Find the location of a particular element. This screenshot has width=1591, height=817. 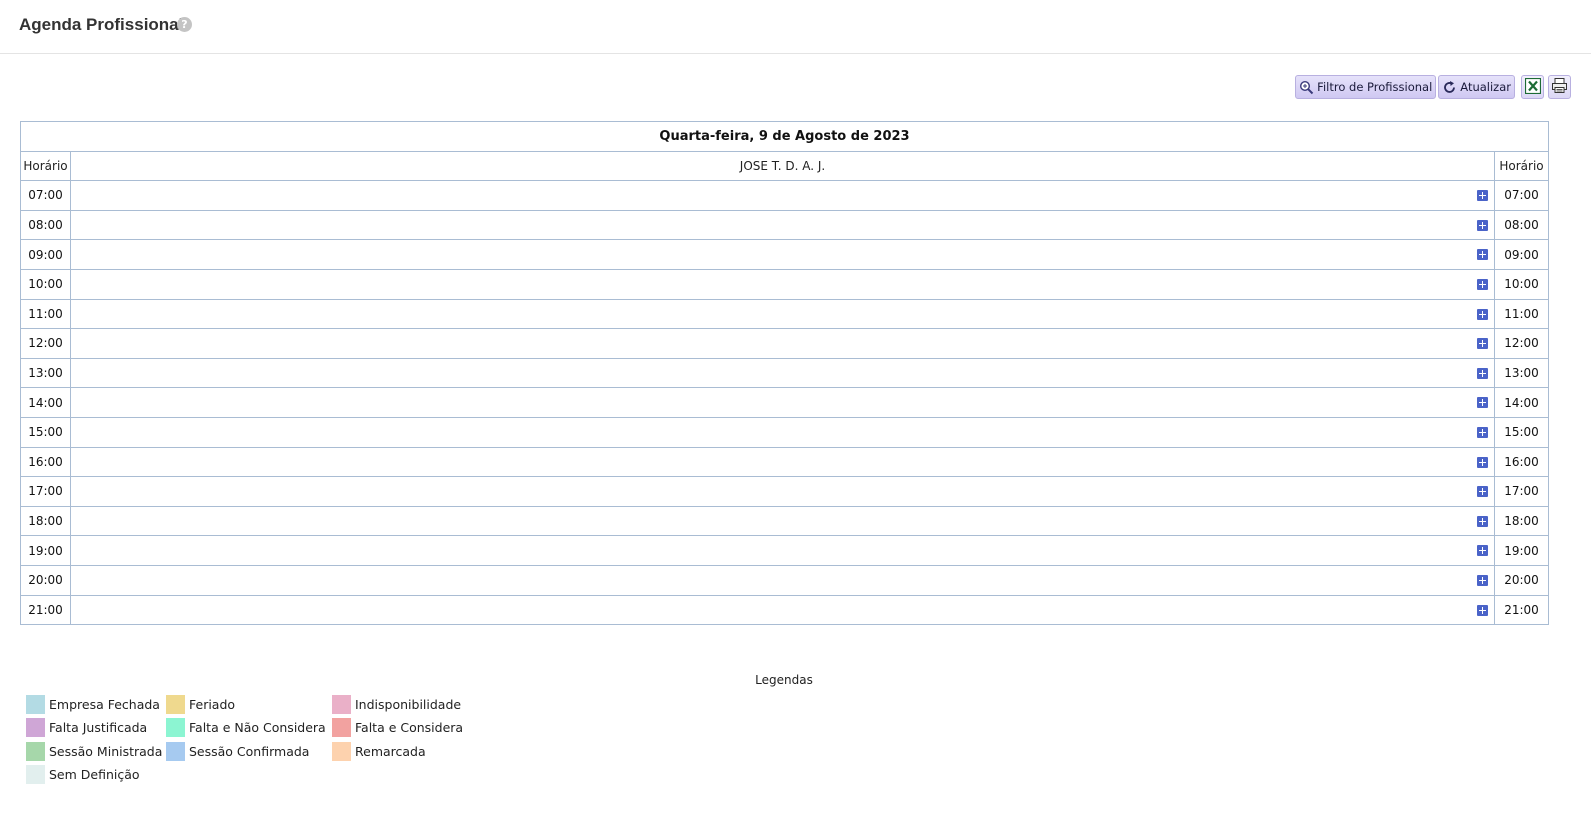

schedule-row: 08:00 08:00 is located at coordinates (785, 225).